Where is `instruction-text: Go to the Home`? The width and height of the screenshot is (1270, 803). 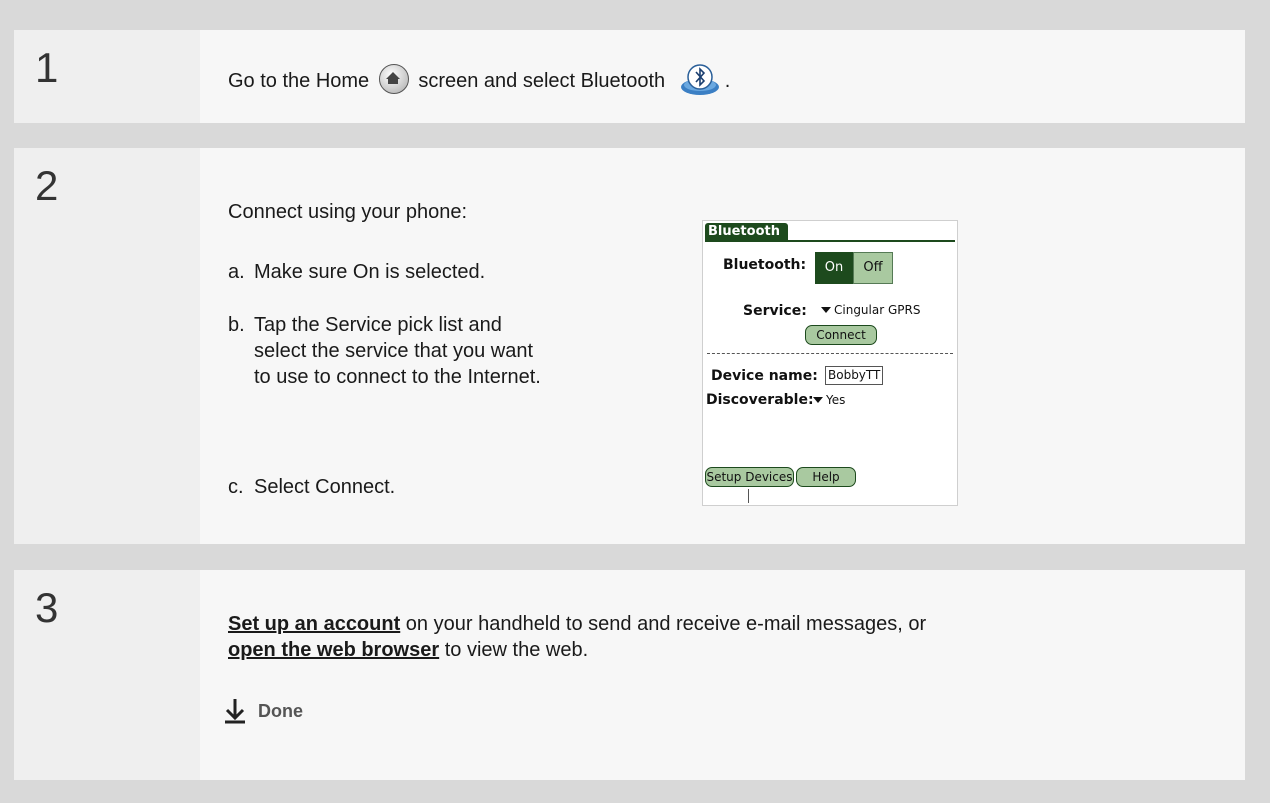
instruction-text: Go to the Home is located at coordinates (299, 81).